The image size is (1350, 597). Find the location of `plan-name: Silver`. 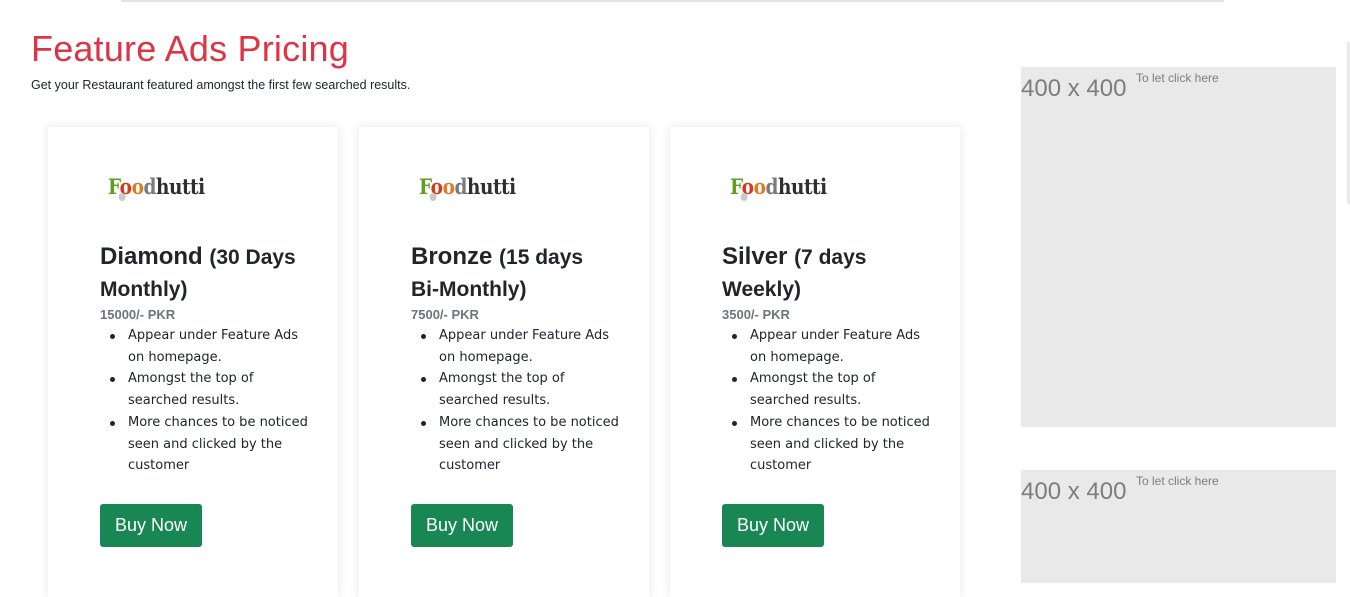

plan-name: Silver is located at coordinates (755, 256).